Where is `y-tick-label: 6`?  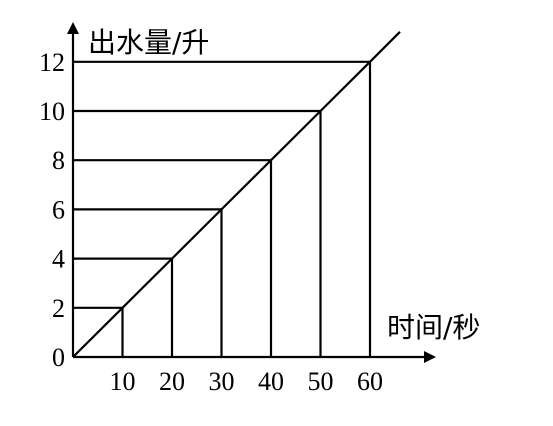
y-tick-label: 6 is located at coordinates (58, 209).